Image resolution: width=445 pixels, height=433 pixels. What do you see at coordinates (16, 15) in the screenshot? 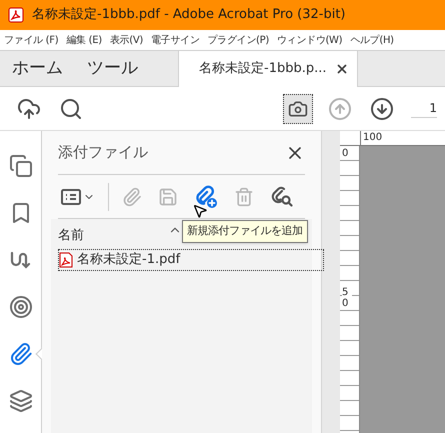
I see `pdf-icon` at bounding box center [16, 15].